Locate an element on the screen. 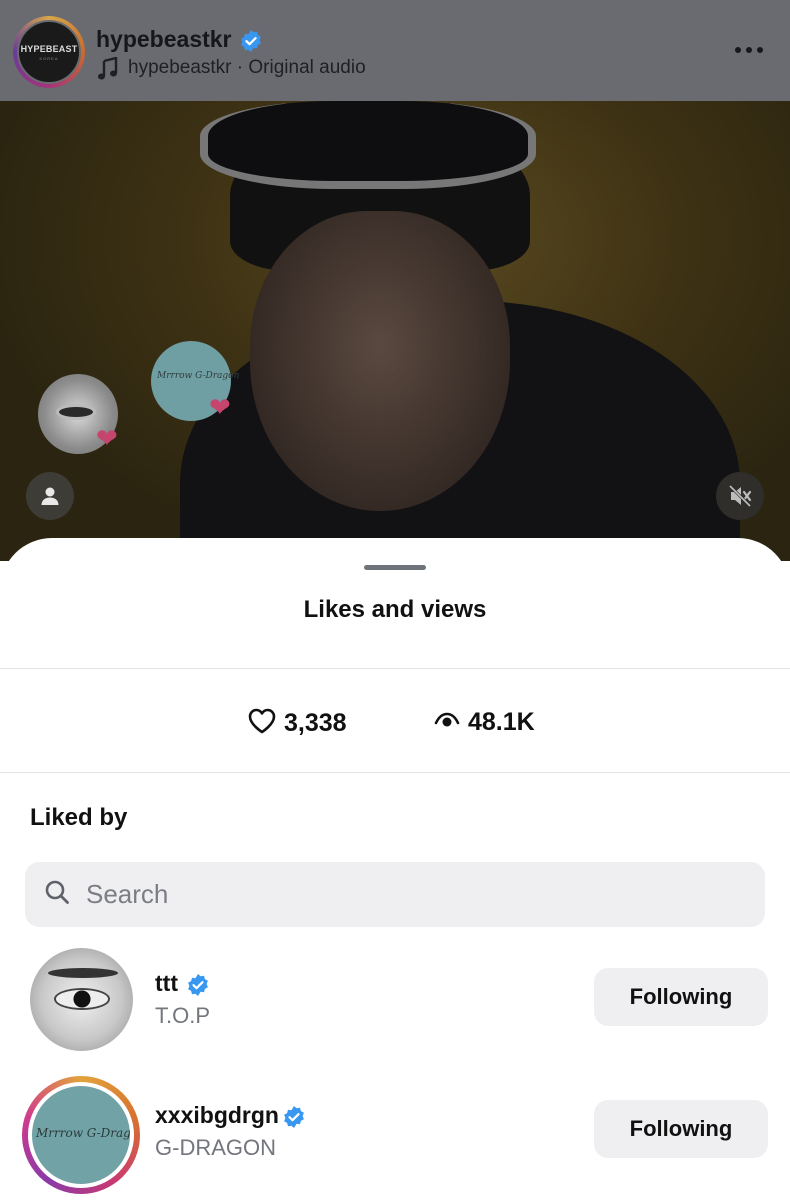 The width and height of the screenshot is (790, 1200). avatar: Mrrrow G-Dragon is located at coordinates (81, 1135).